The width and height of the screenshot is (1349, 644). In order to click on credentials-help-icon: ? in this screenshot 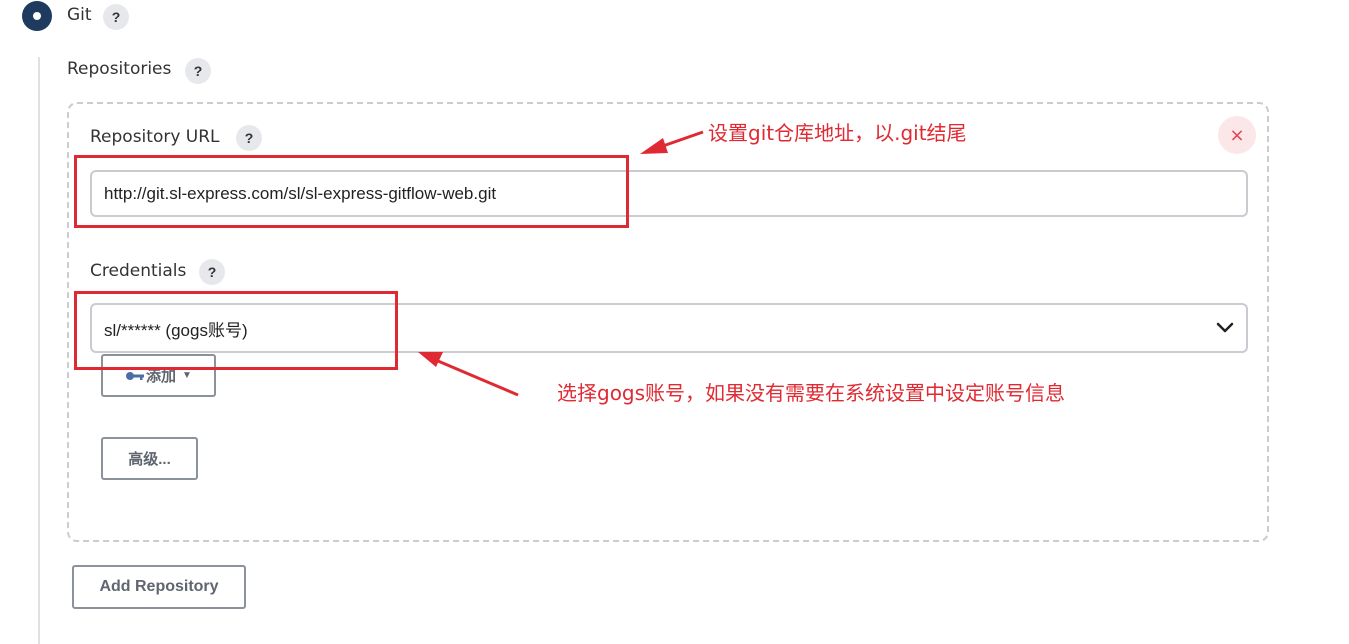, I will do `click(212, 272)`.